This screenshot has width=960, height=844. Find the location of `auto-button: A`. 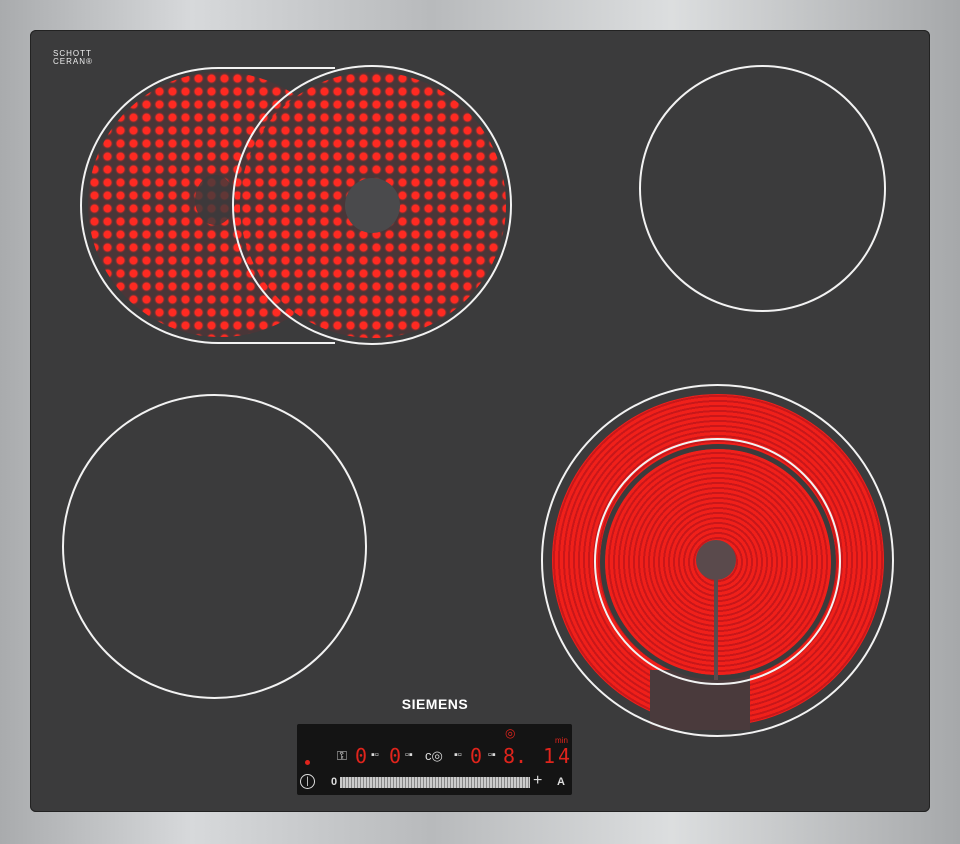

auto-button: A is located at coordinates (561, 782).